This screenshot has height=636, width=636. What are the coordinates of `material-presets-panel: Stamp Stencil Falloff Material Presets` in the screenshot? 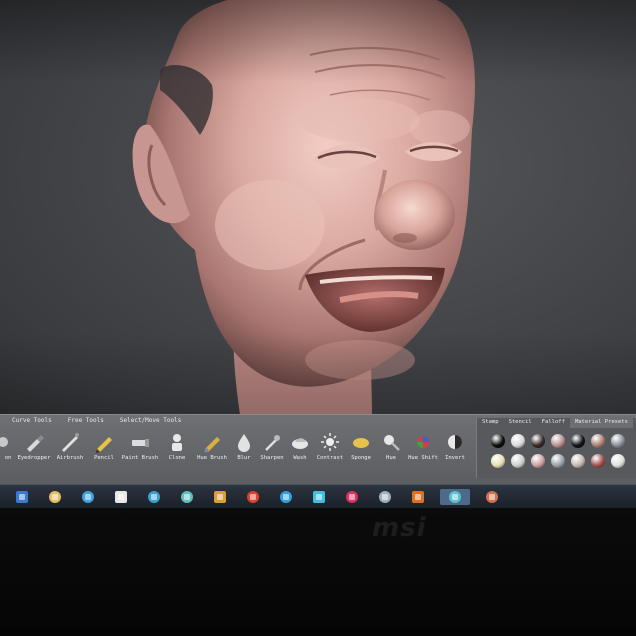 It's located at (556, 448).